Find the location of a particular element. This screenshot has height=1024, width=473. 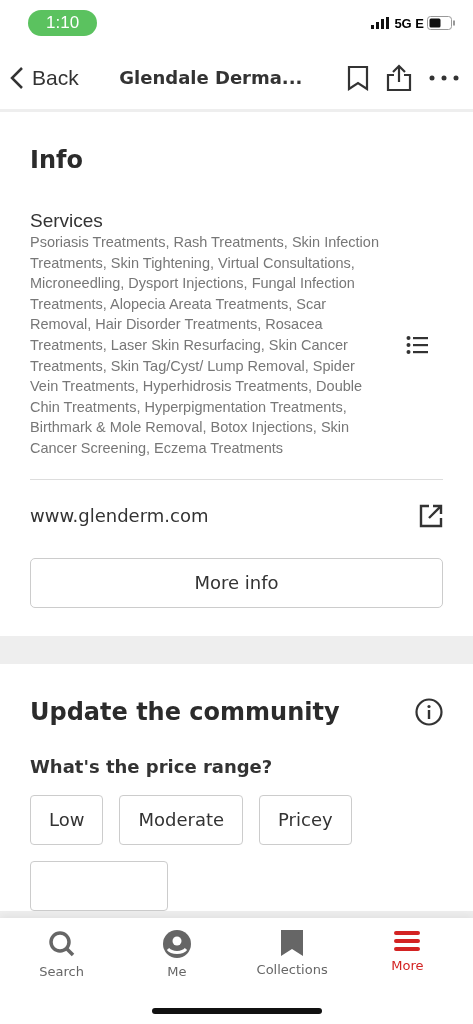

status-time: 1:10 is located at coordinates (63, 23).